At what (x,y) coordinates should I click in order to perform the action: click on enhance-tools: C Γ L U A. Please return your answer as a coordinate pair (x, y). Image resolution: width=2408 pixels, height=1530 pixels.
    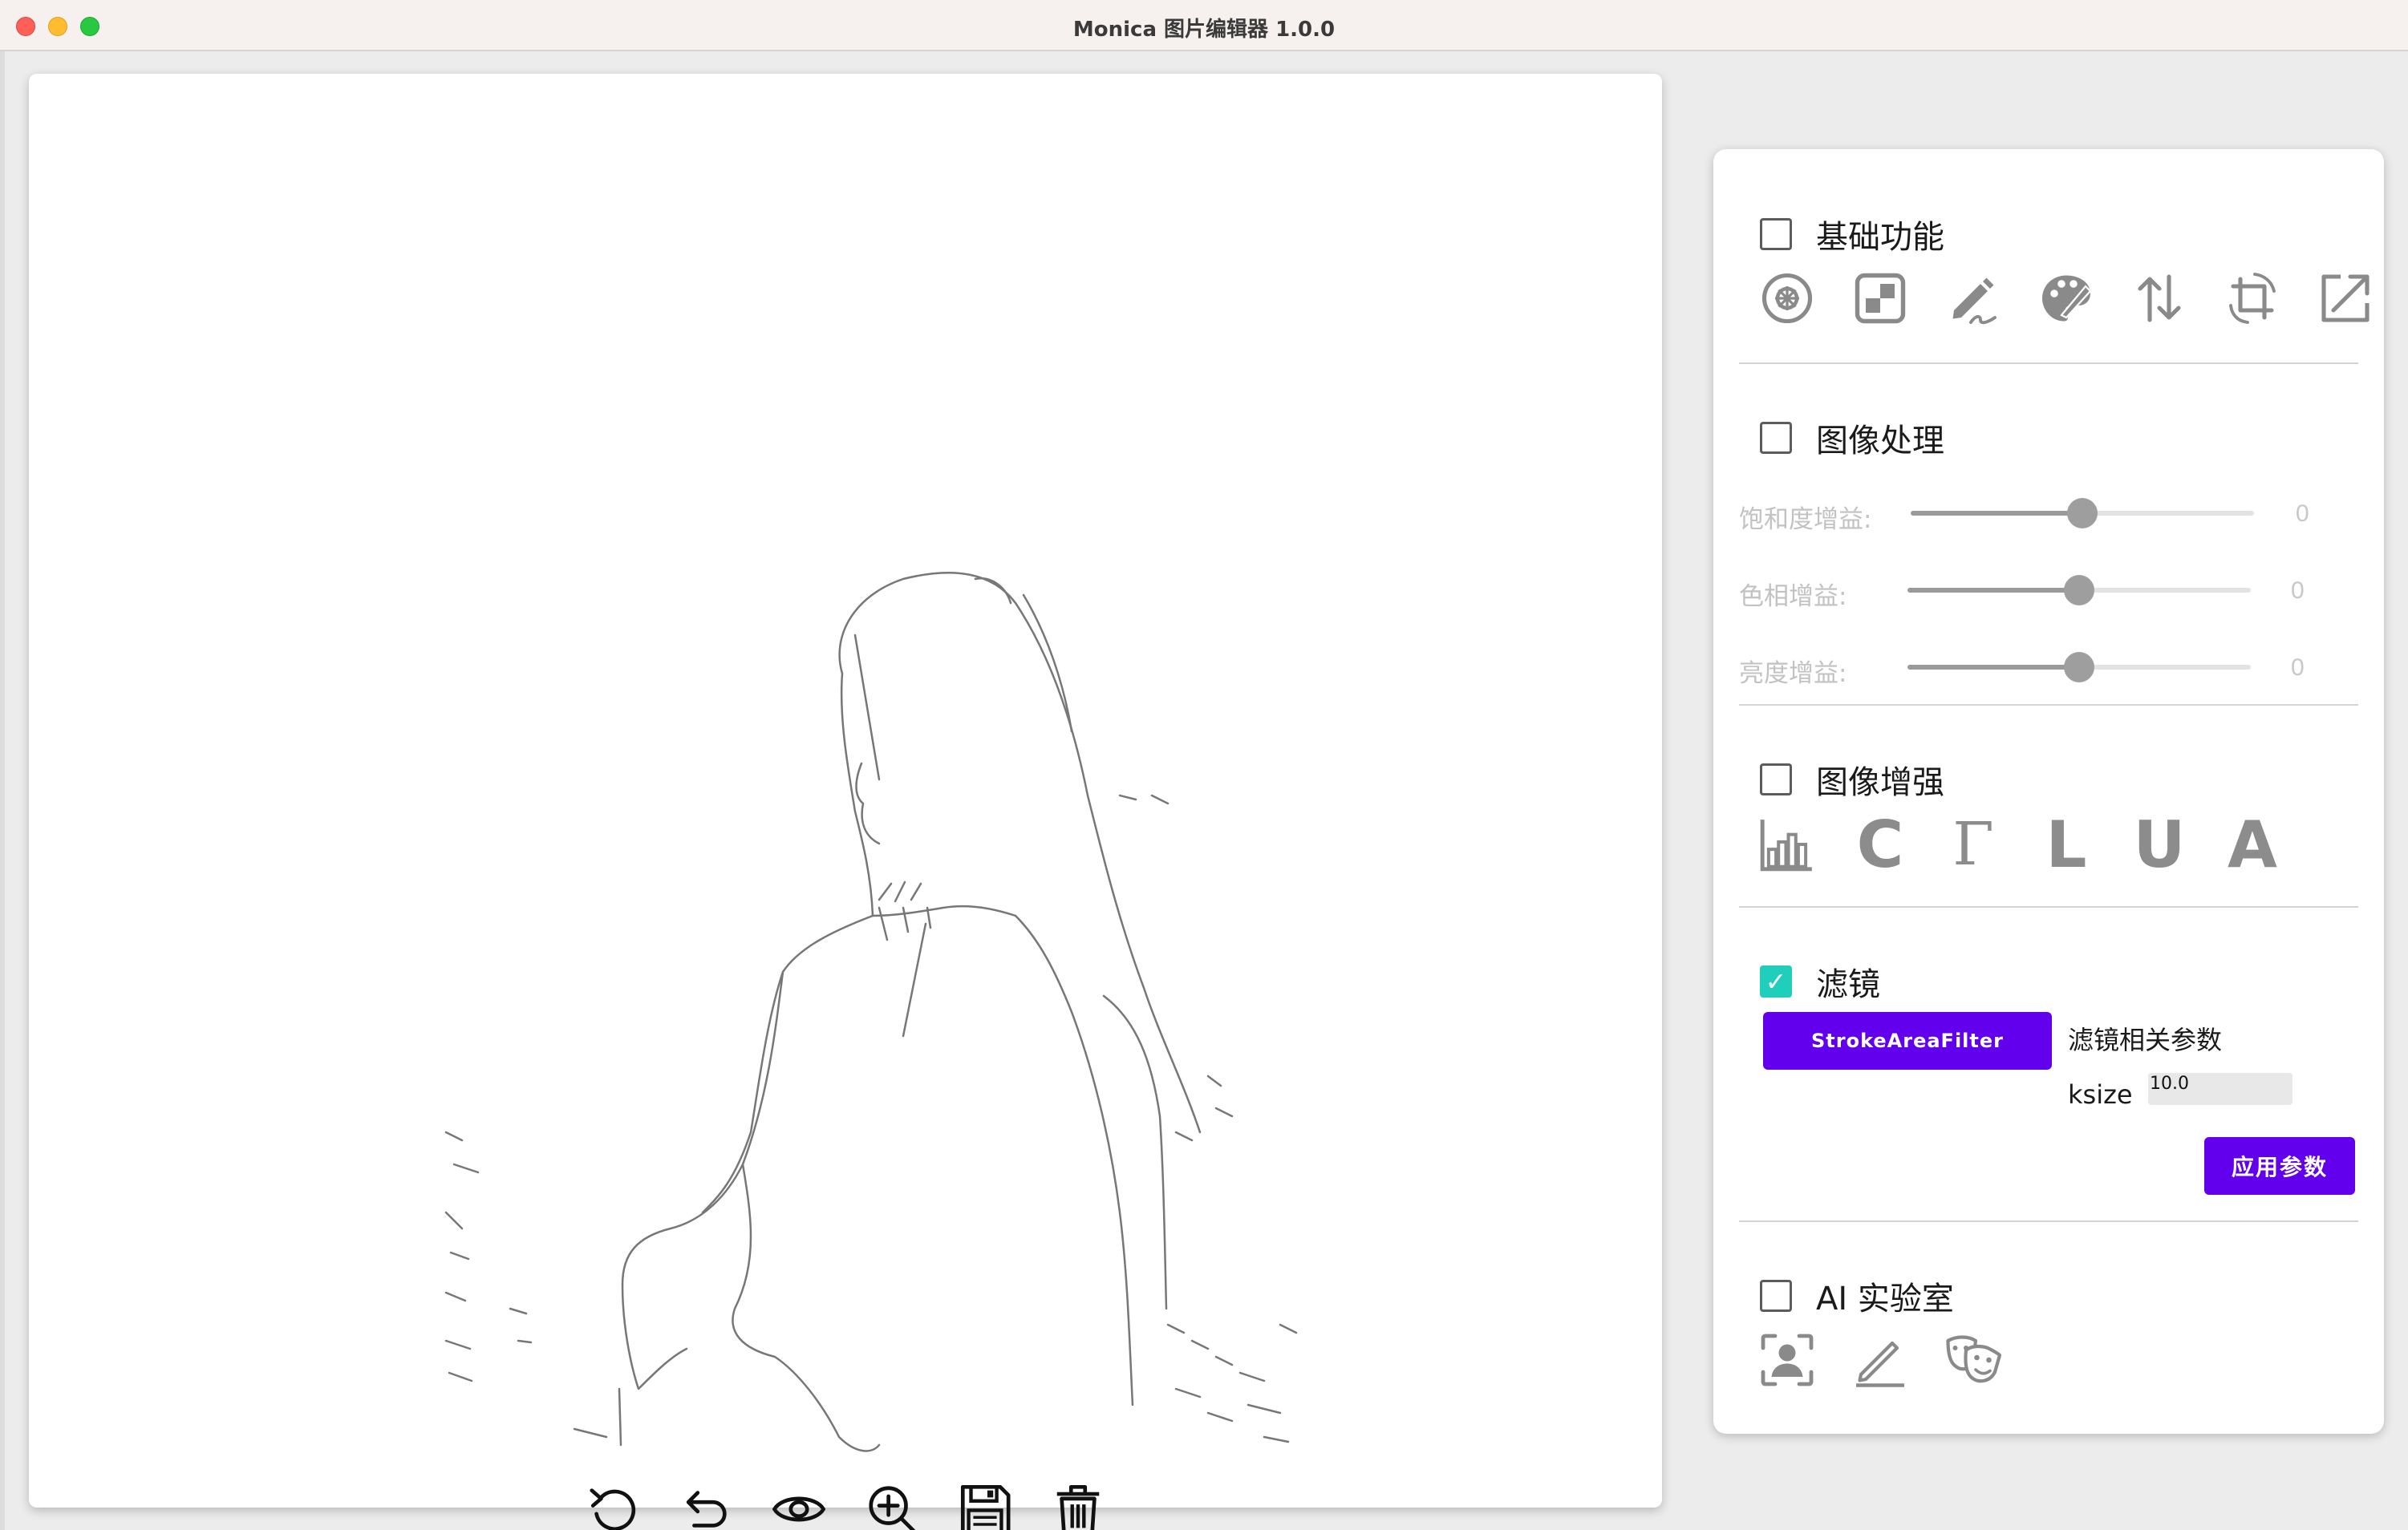
    Looking at the image, I should click on (2020, 845).